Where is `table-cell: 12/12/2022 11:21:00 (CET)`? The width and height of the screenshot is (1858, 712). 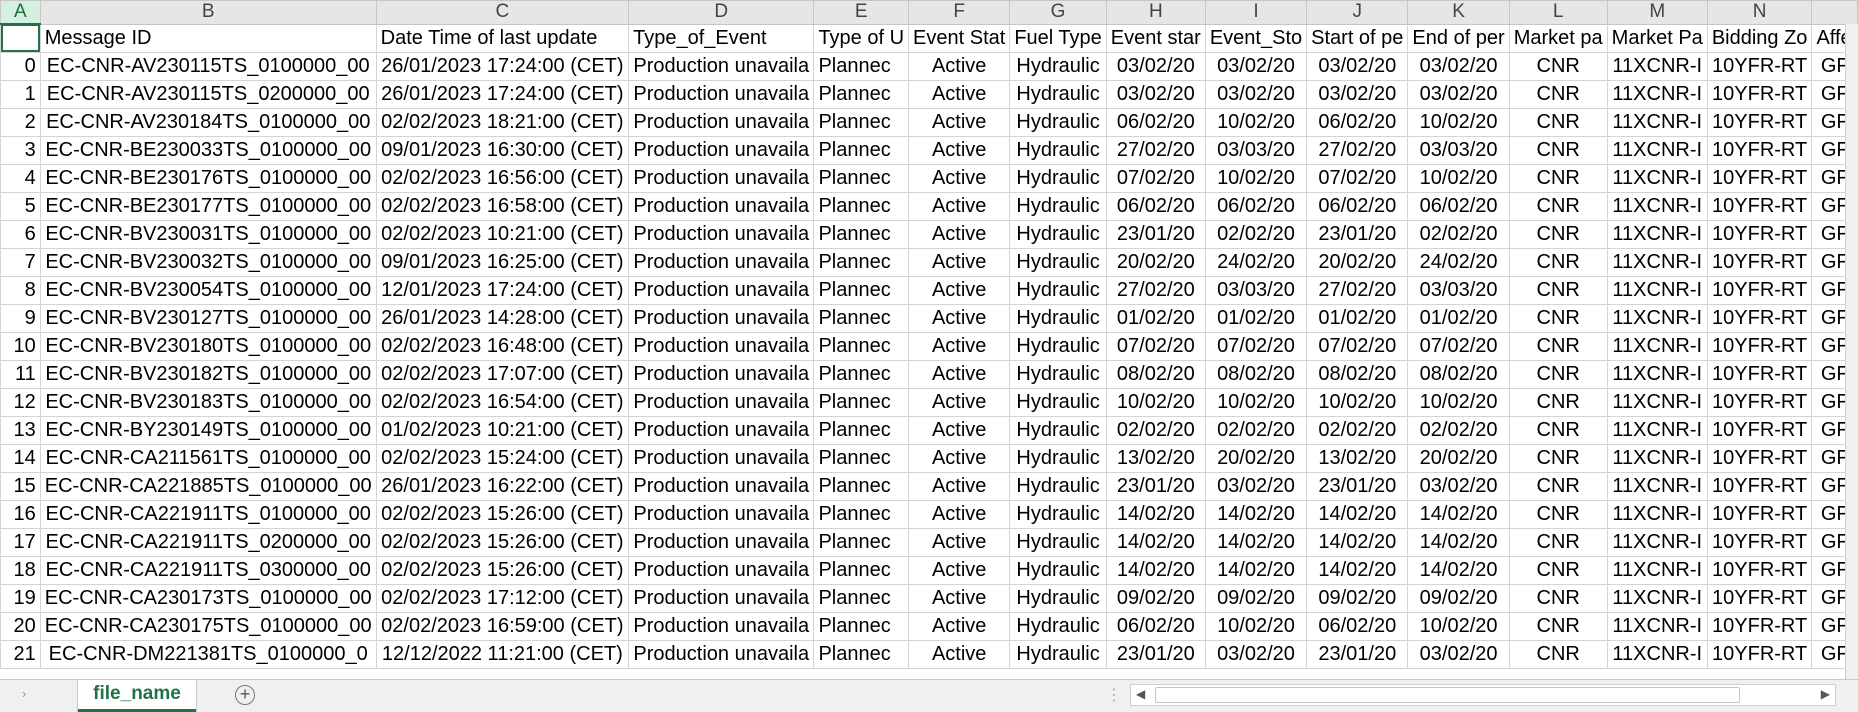 table-cell: 12/12/2022 11:21:00 (CET) is located at coordinates (502, 654).